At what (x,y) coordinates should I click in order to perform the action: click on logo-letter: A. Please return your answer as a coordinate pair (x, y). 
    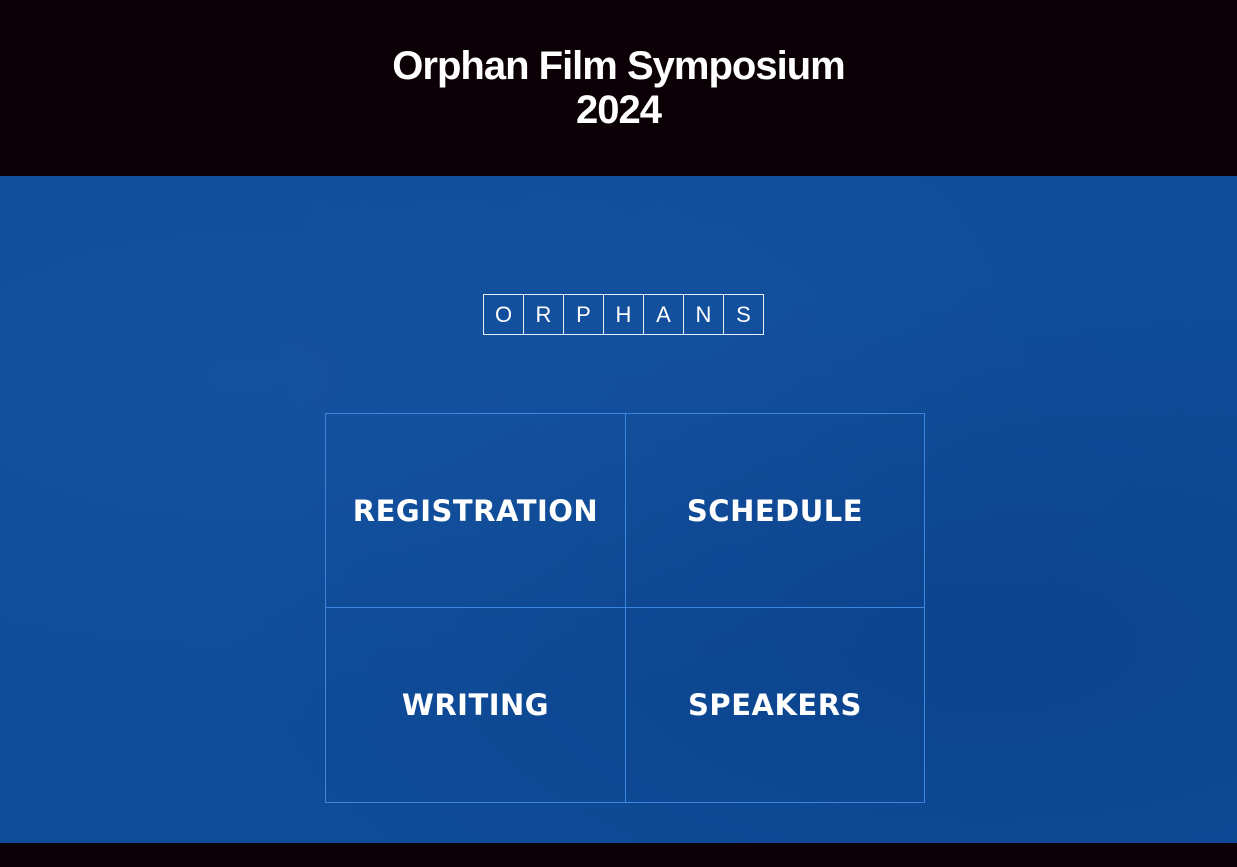
    Looking at the image, I should click on (664, 314).